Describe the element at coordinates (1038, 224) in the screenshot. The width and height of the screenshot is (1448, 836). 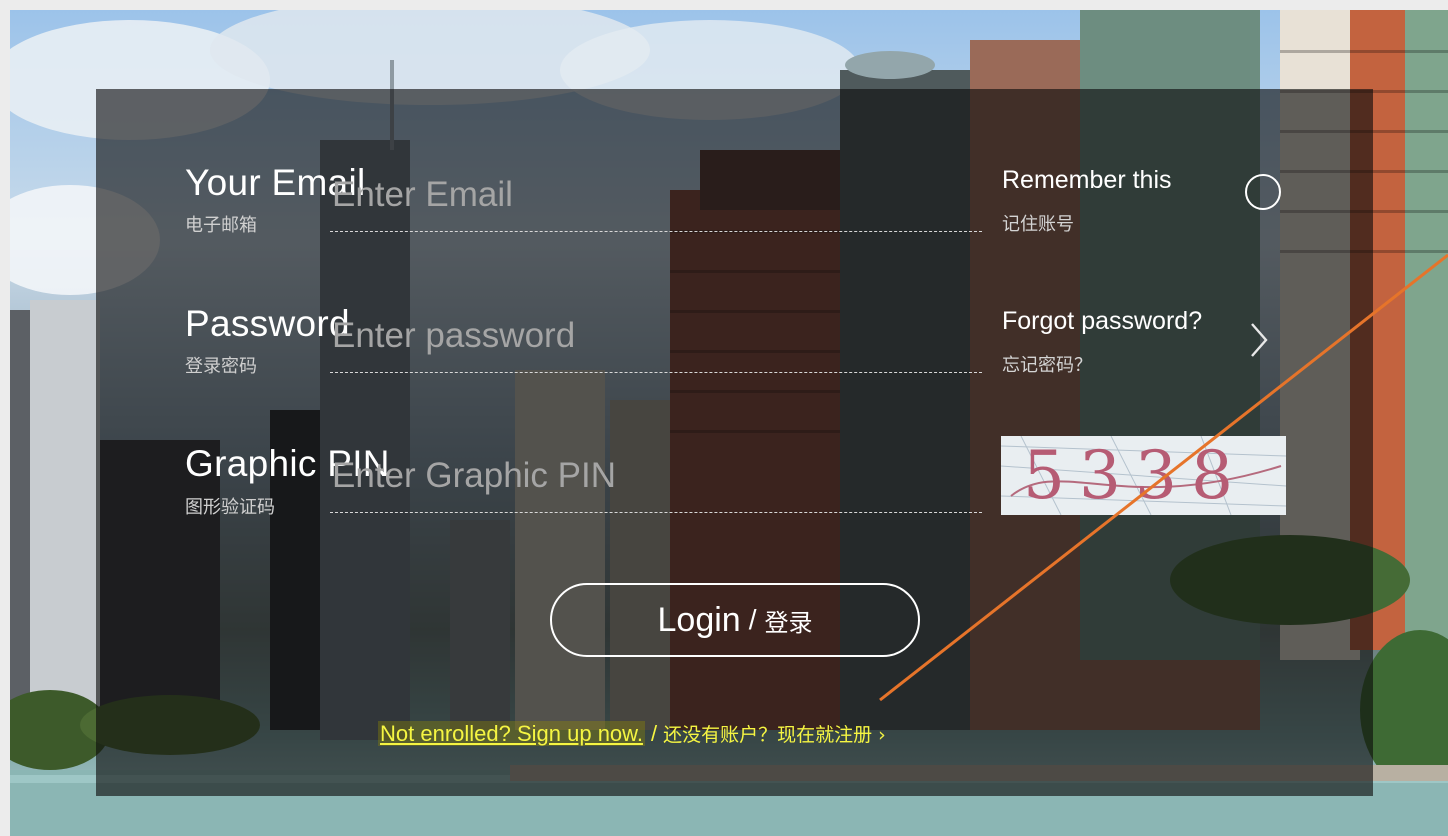
I see `remember-subtitle: 记住账号` at that location.